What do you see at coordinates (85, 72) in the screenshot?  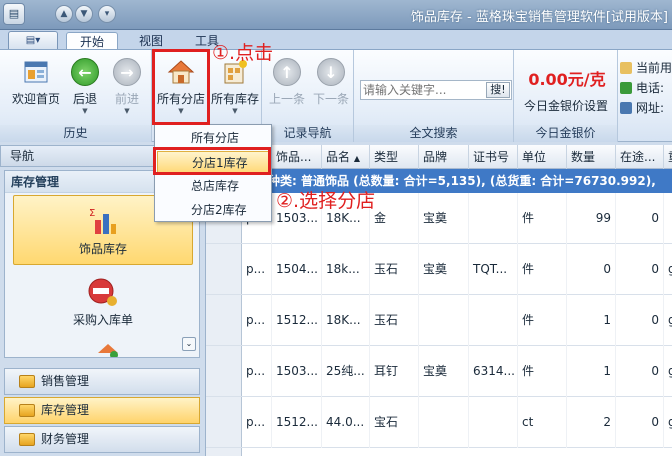 I see `arrow-left-icon: ←` at bounding box center [85, 72].